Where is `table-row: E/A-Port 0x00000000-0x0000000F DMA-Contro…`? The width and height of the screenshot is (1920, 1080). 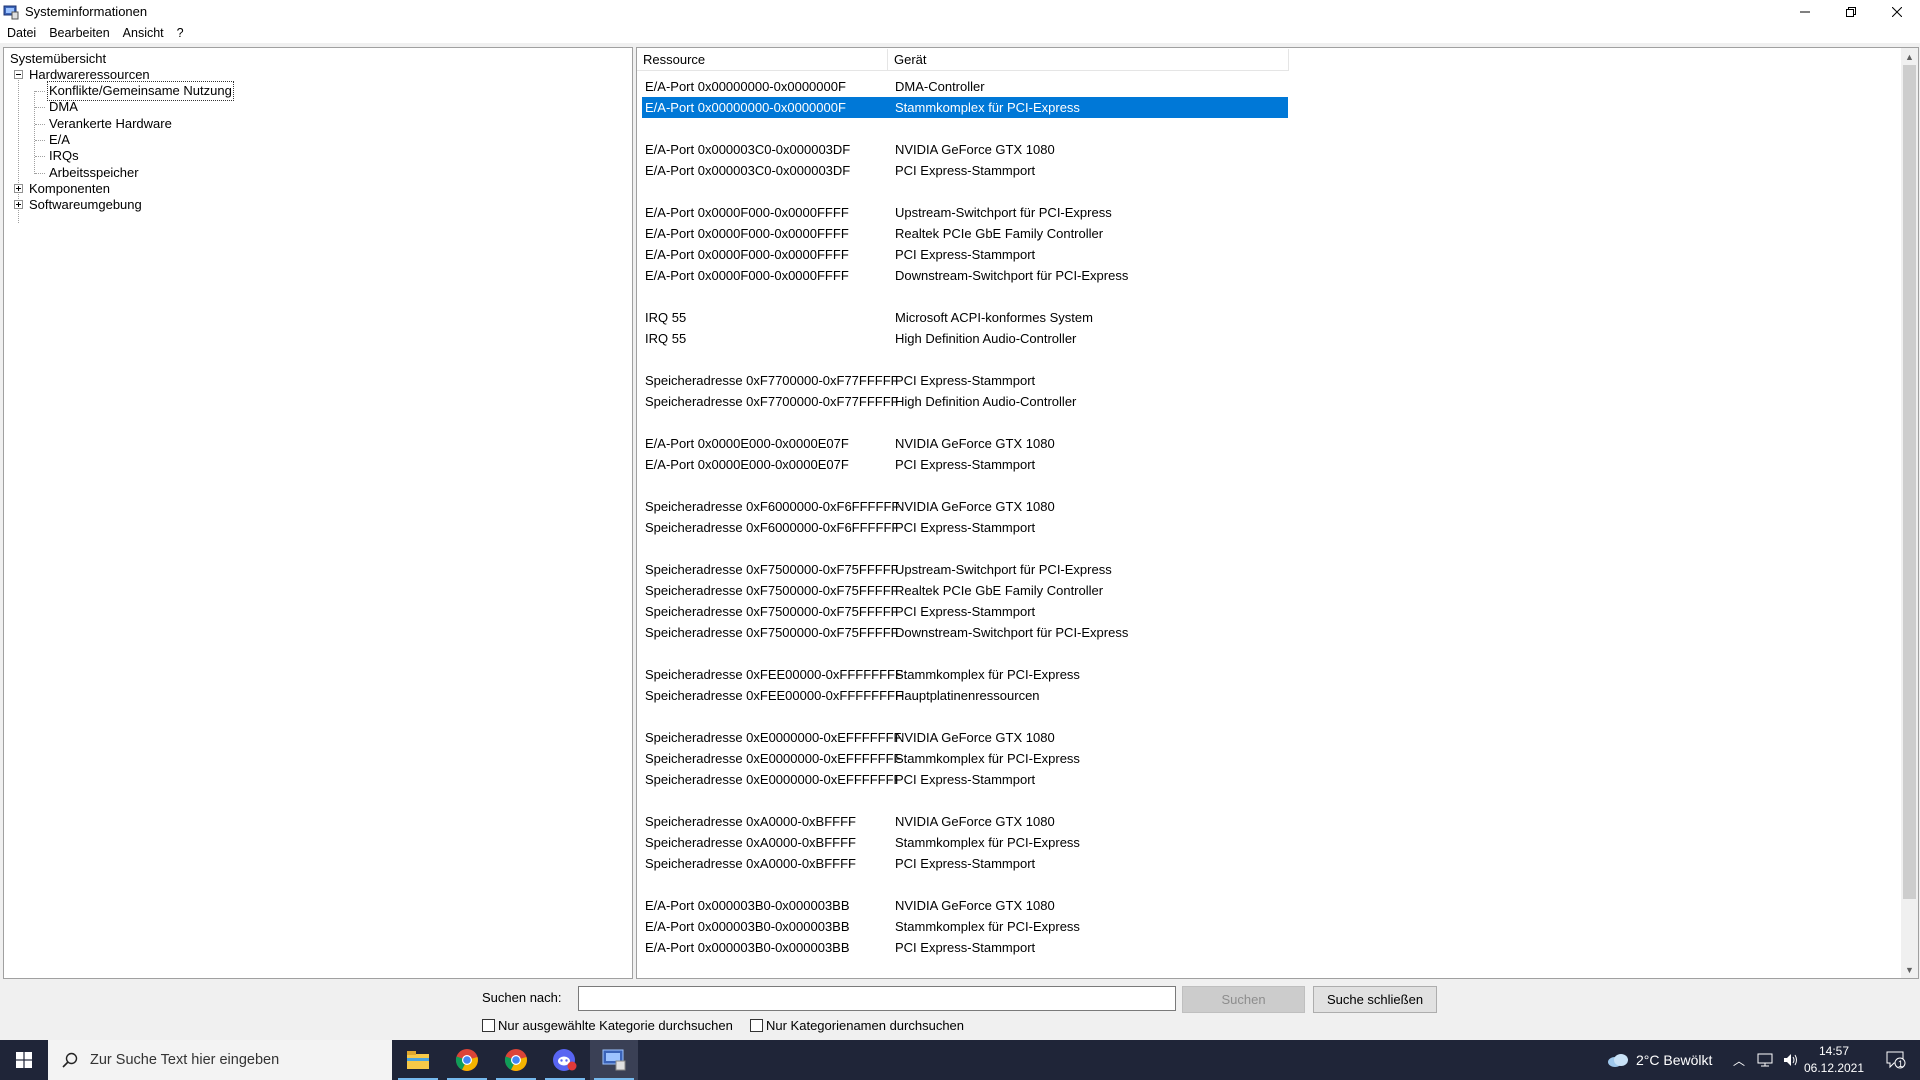
table-row: E/A-Port 0x00000000-0x0000000F DMA-Contro… is located at coordinates (965, 86).